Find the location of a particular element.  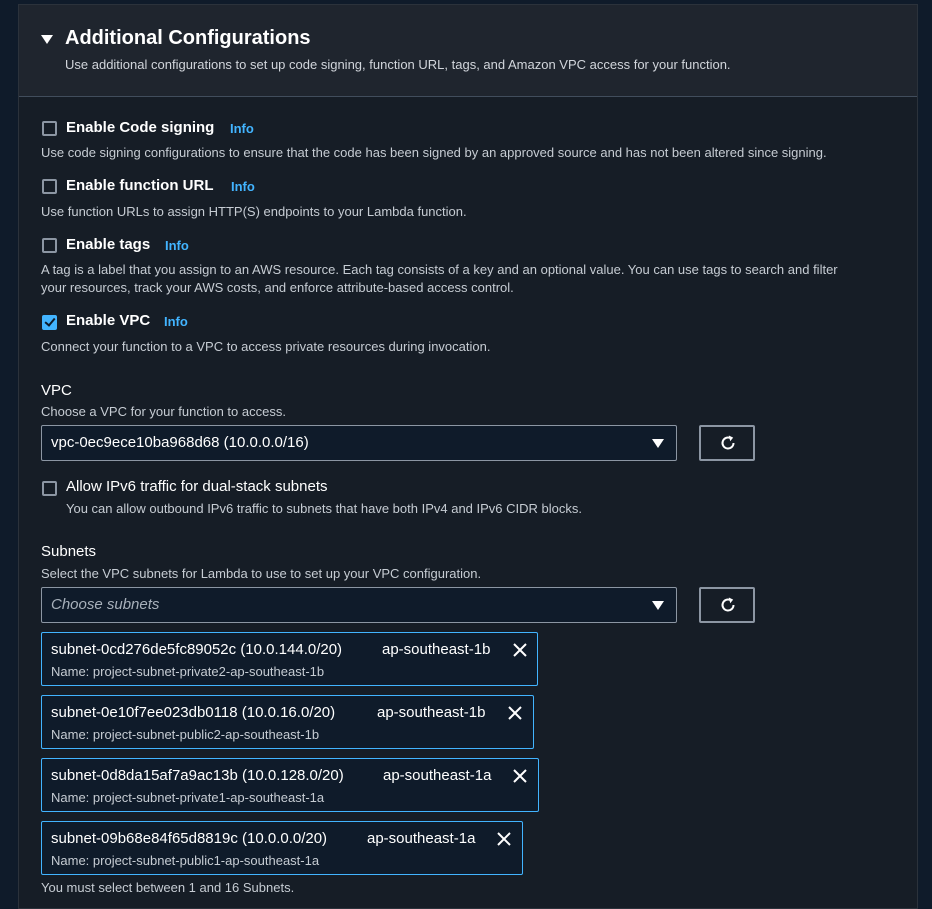

vpc-info-link: Info is located at coordinates (176, 321).